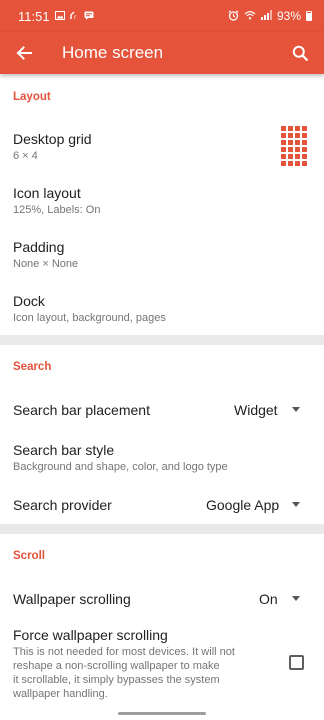 The height and width of the screenshot is (720, 324). I want to click on svg-text: r, so click(75, 17).